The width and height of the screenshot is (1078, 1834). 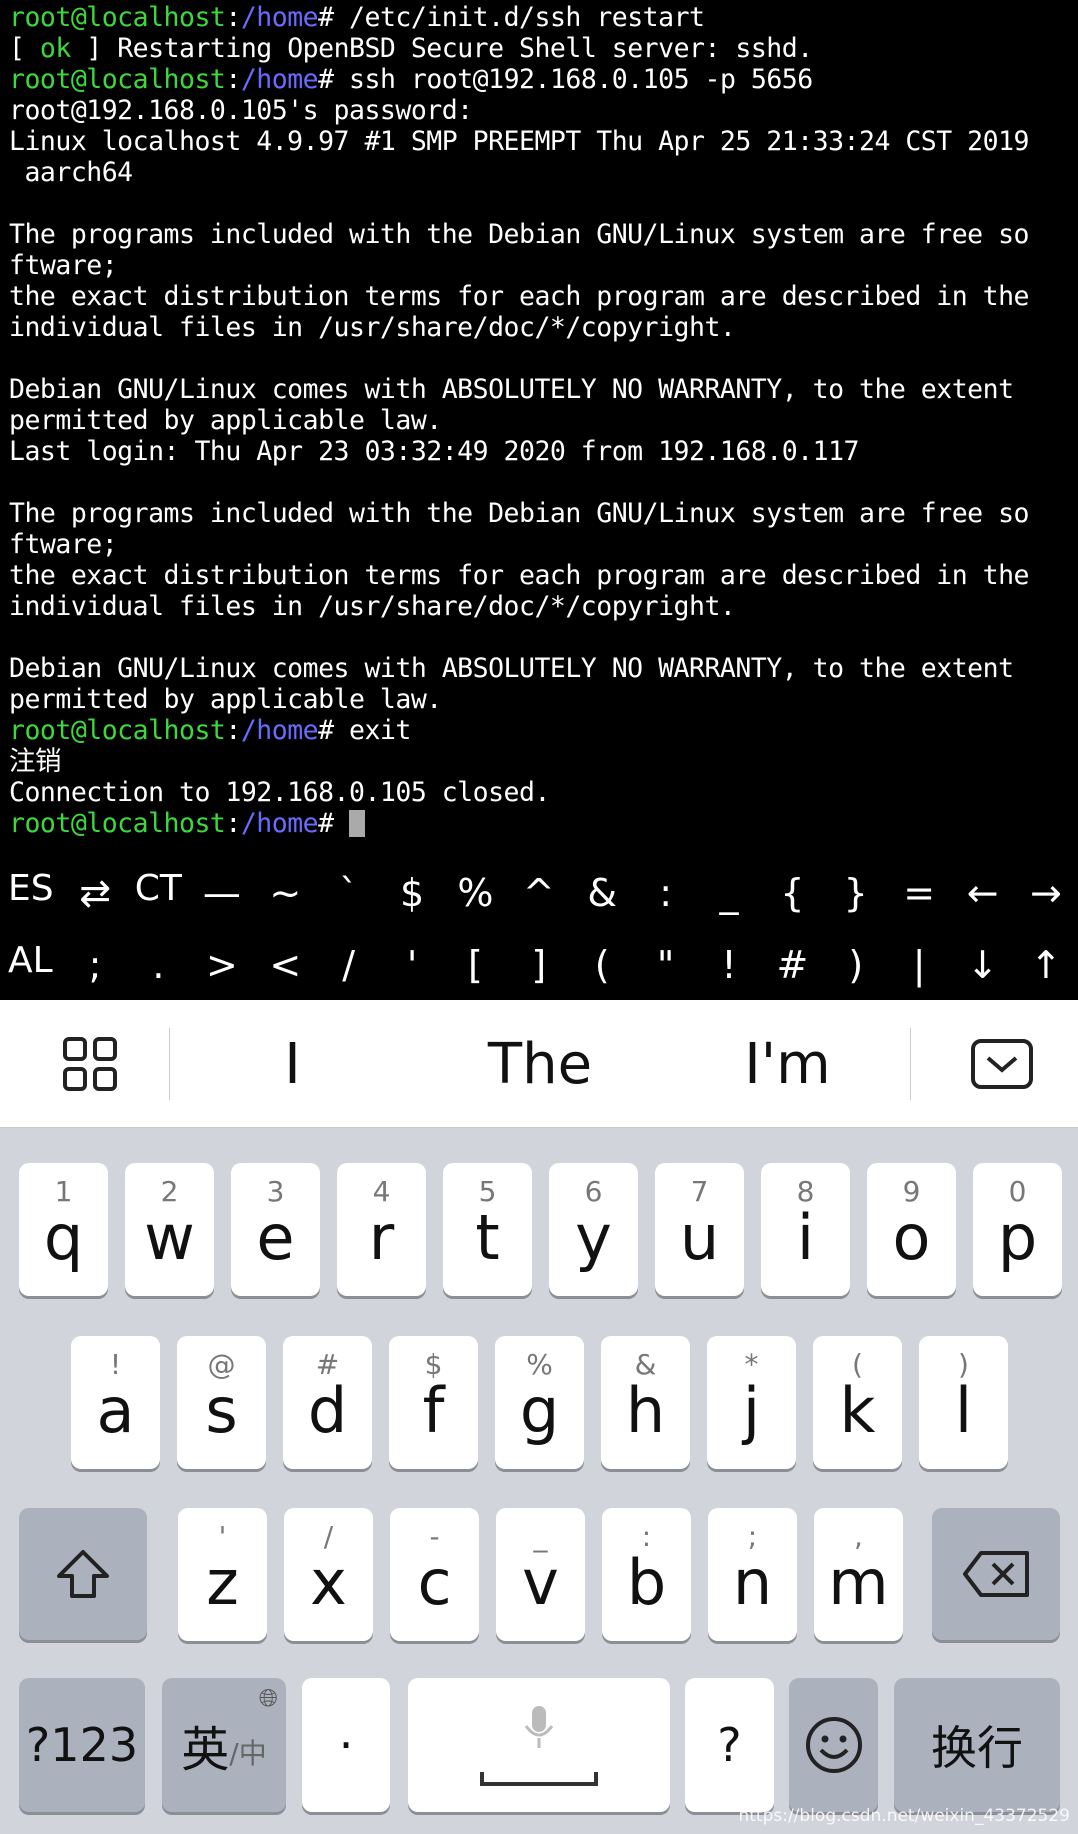 What do you see at coordinates (855, 965) in the screenshot?
I see `extra-key: )` at bounding box center [855, 965].